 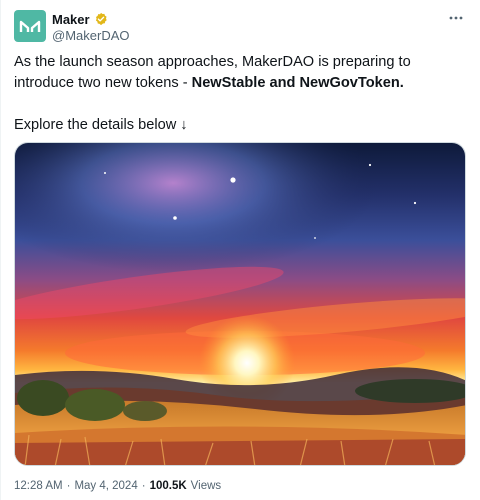 What do you see at coordinates (101, 125) in the screenshot?
I see `tweet-paragraph-2: Explore the details below ↓` at bounding box center [101, 125].